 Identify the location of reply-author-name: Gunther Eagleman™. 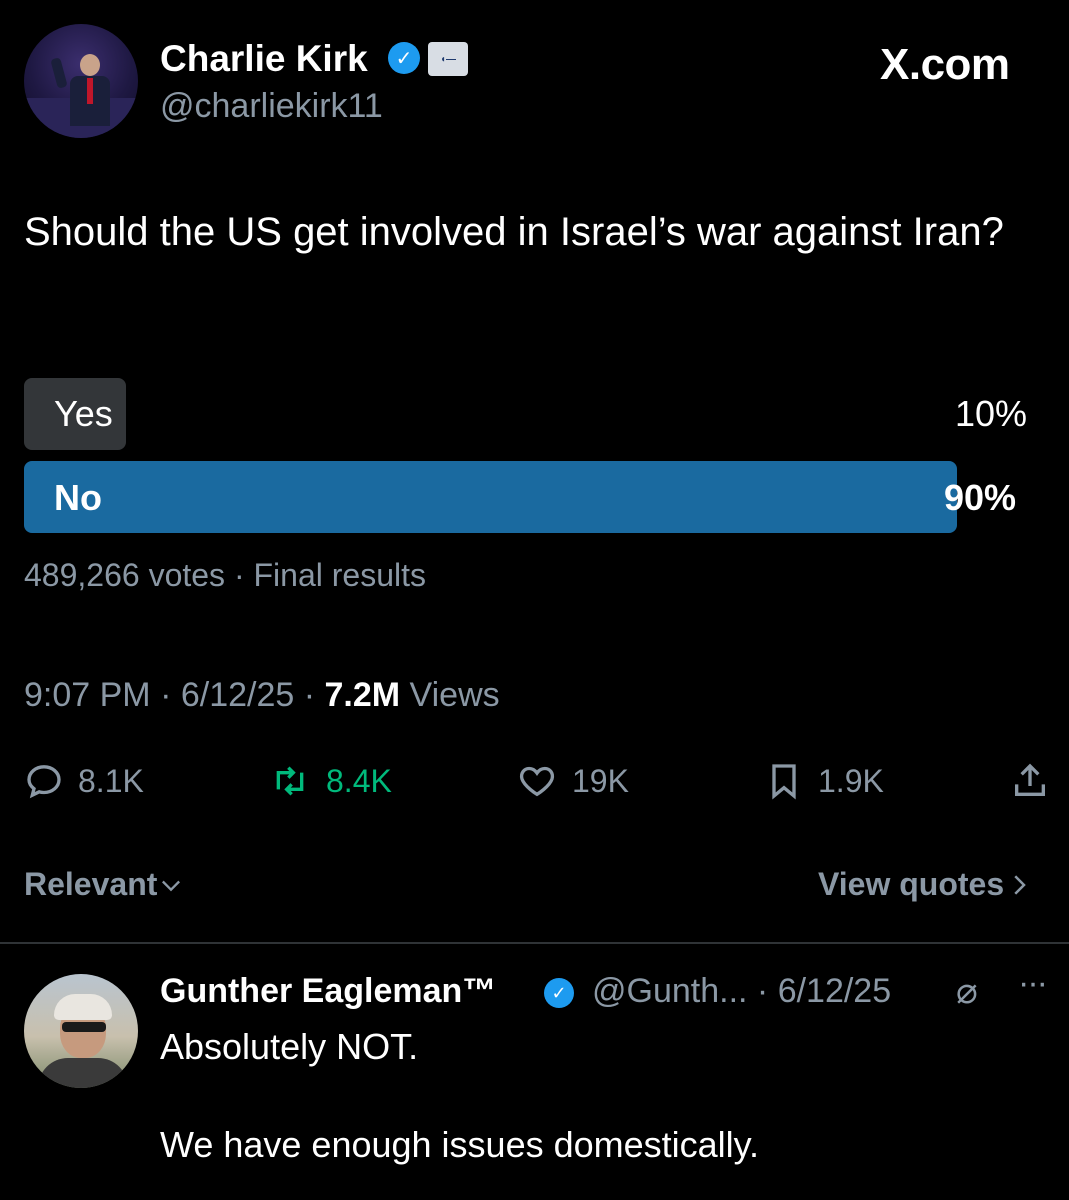
(328, 991).